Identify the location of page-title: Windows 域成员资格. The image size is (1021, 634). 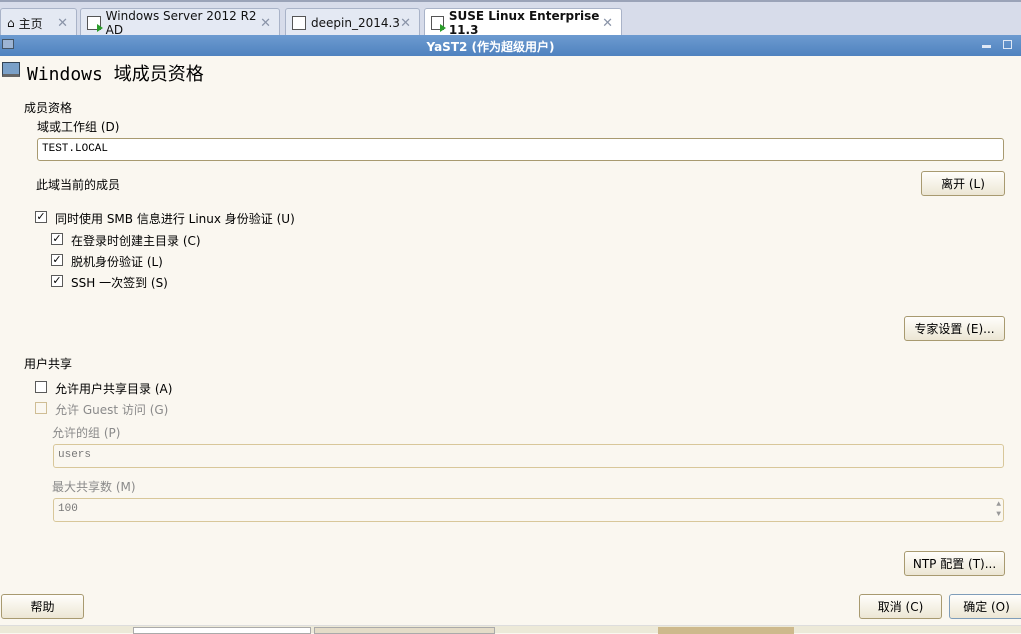
(115, 74).